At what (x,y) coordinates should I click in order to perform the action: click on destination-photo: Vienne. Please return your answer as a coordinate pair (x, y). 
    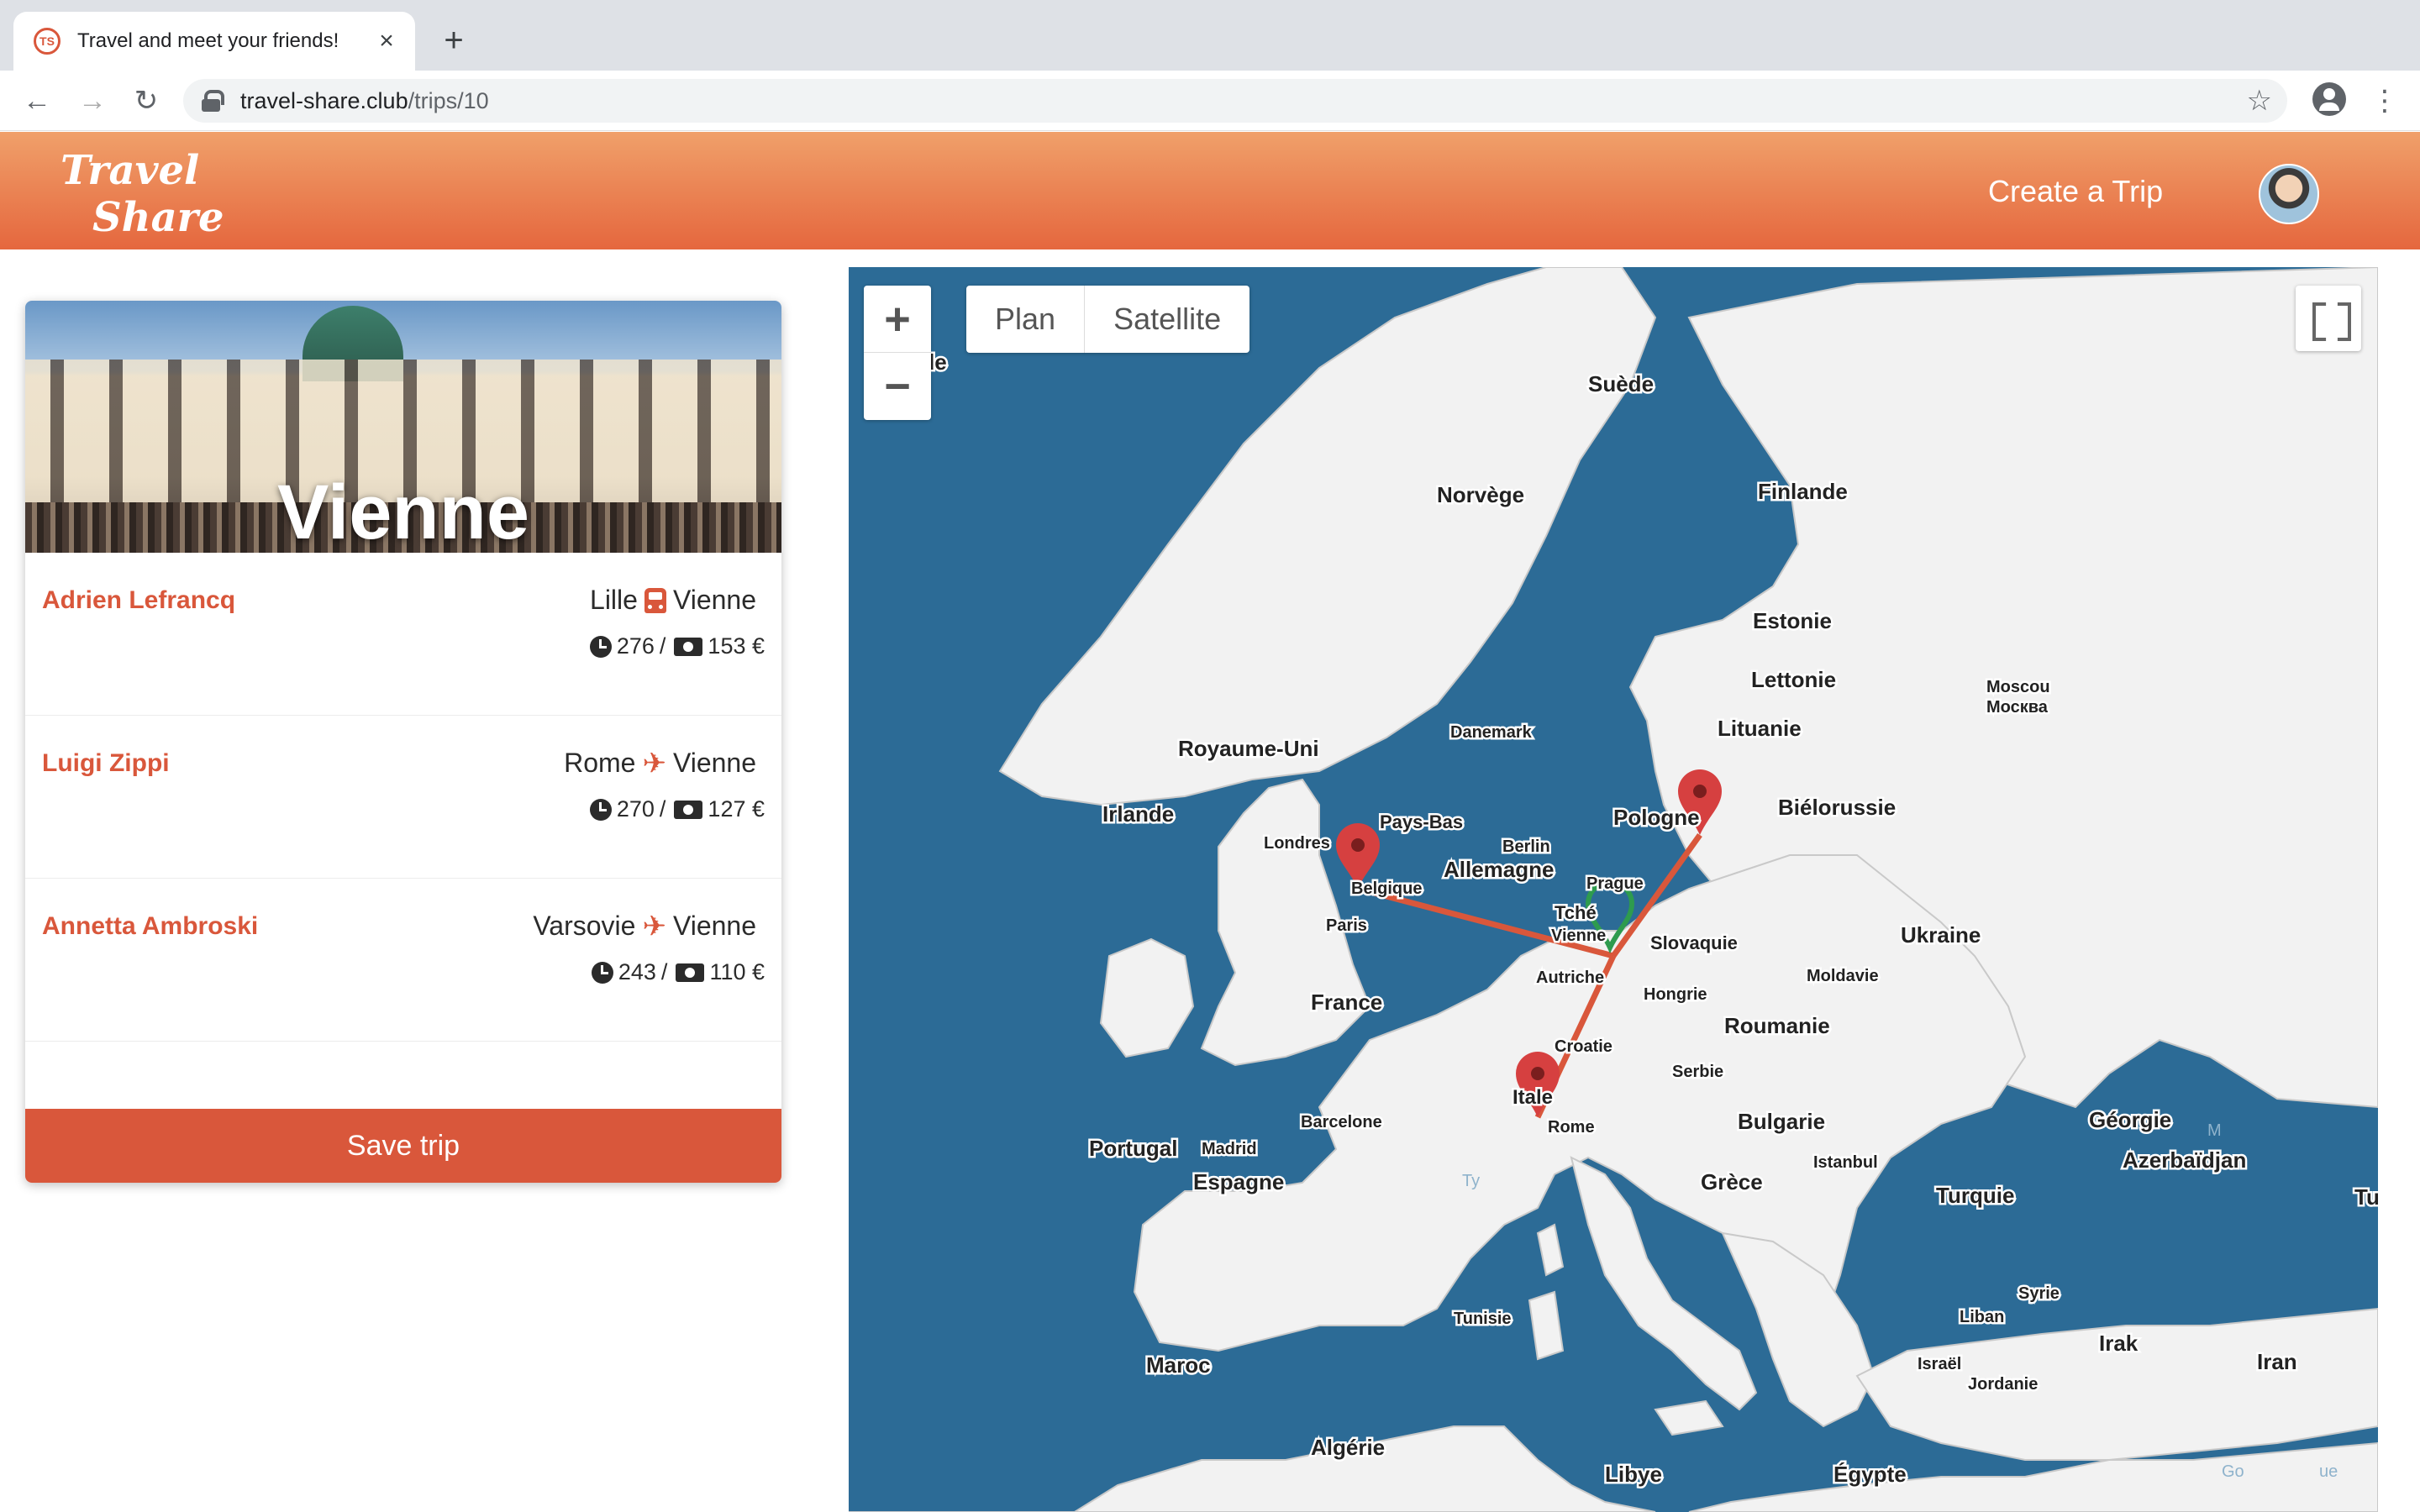
    Looking at the image, I should click on (403, 427).